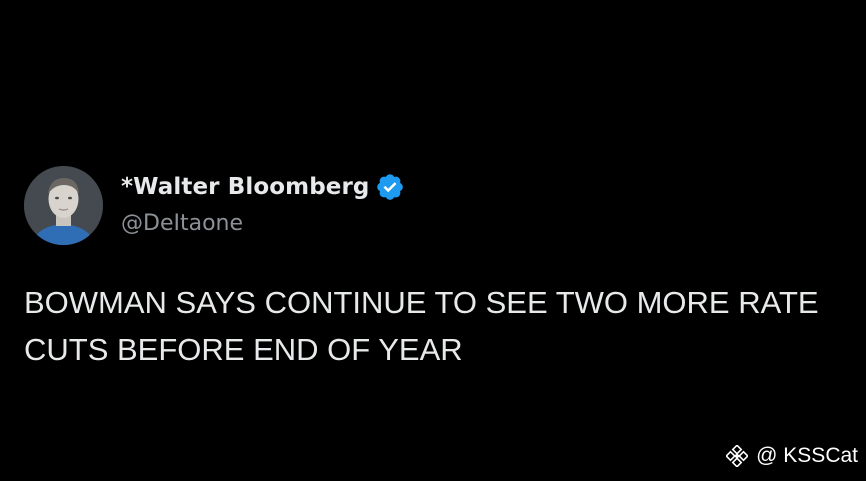 This screenshot has height=481, width=866. I want to click on binance-logo-icon, so click(737, 456).